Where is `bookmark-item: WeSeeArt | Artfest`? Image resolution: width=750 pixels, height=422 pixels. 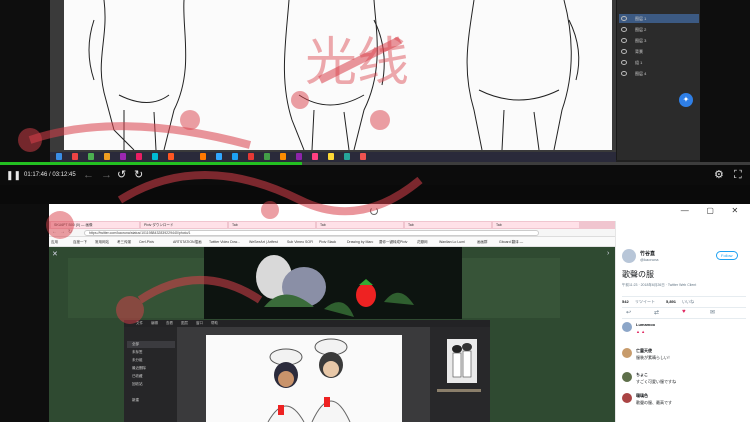 bookmark-item: WeSeeArt | Artfest is located at coordinates (263, 242).